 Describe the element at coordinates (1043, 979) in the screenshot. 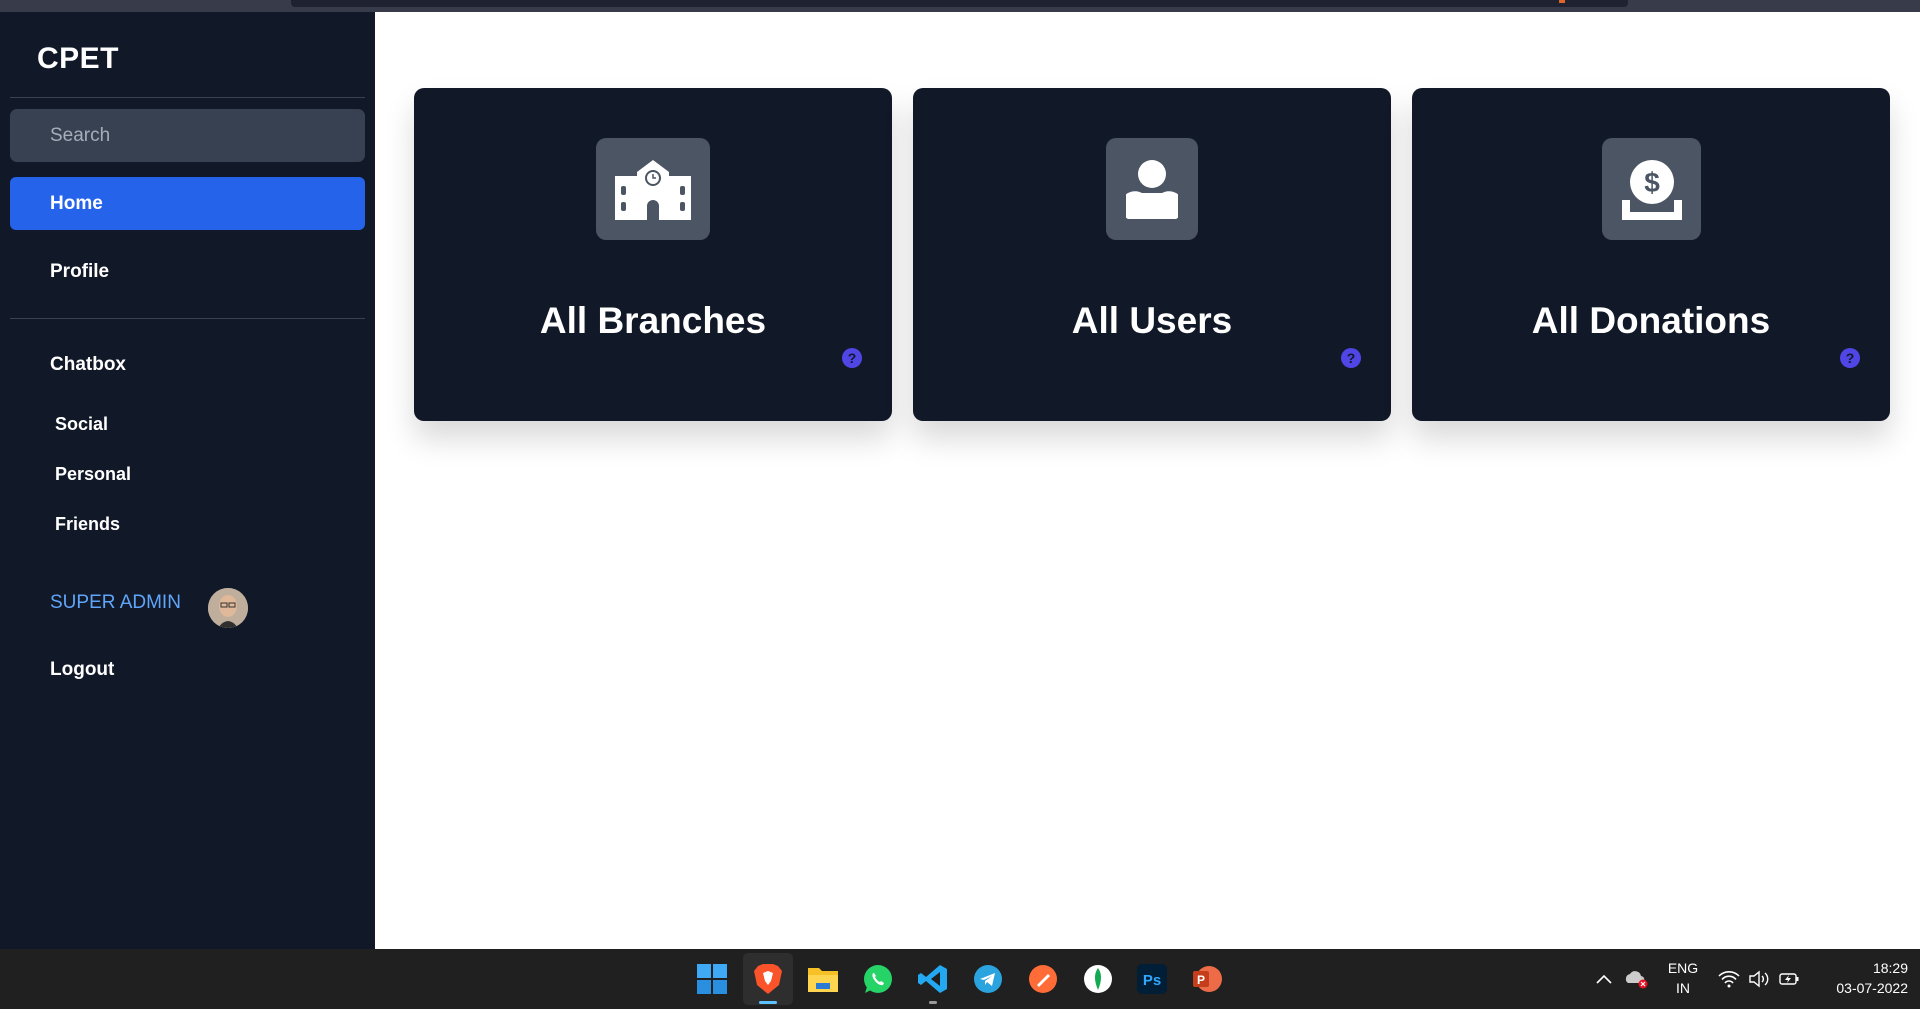

I see `postman-icon` at that location.